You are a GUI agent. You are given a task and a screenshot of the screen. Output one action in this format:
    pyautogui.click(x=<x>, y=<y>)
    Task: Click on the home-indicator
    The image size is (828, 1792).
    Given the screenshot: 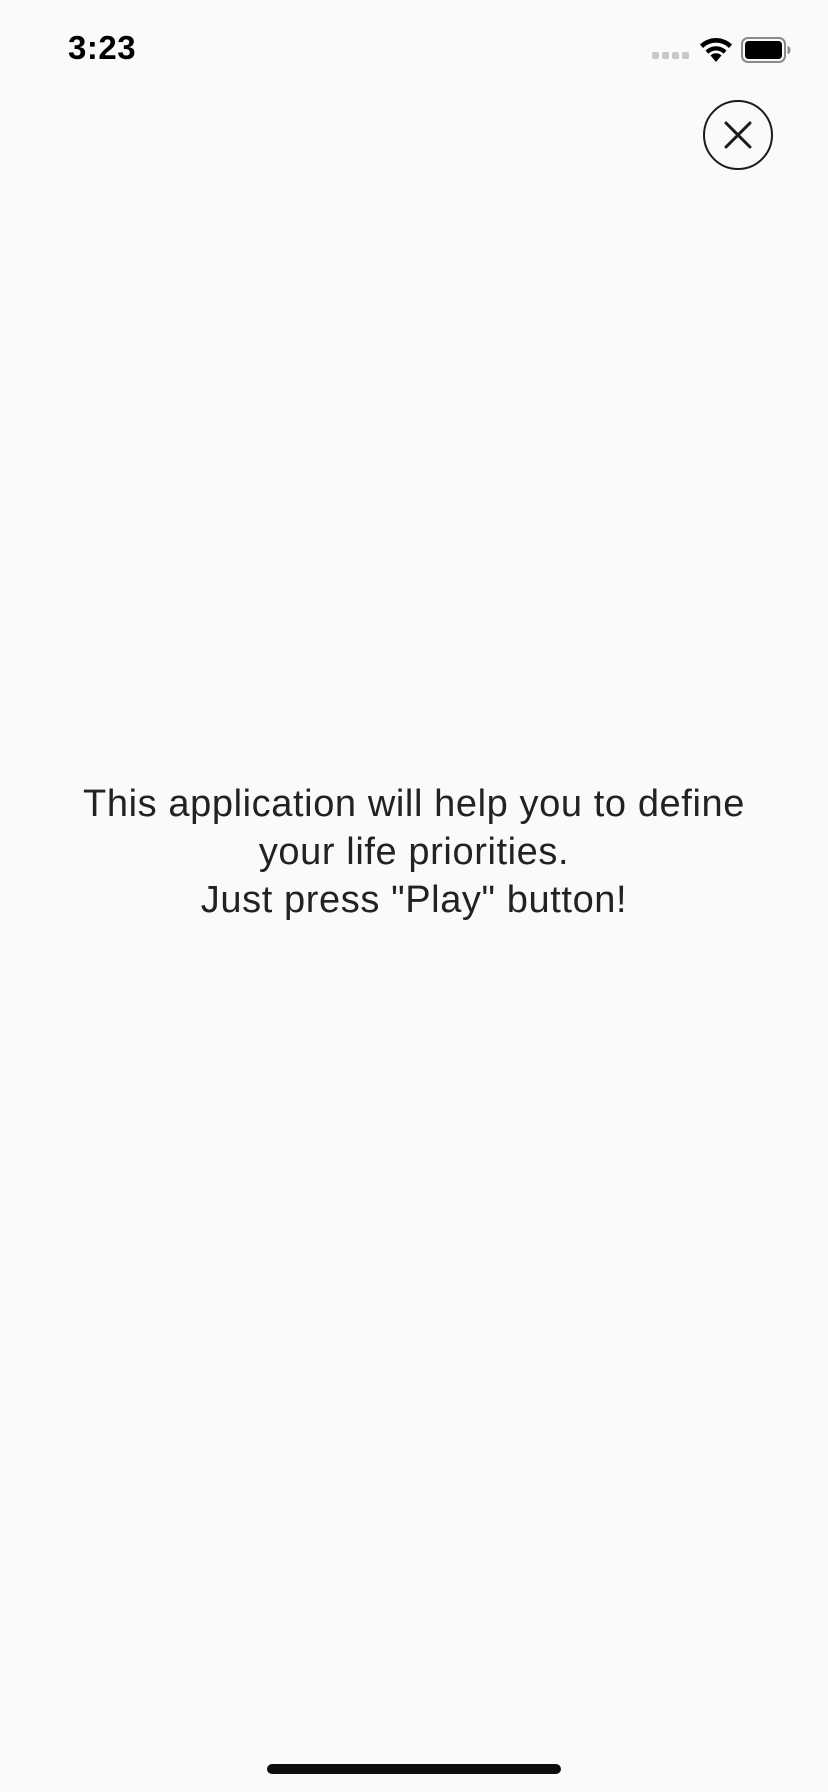 What is the action you would take?
    pyautogui.click(x=414, y=1769)
    